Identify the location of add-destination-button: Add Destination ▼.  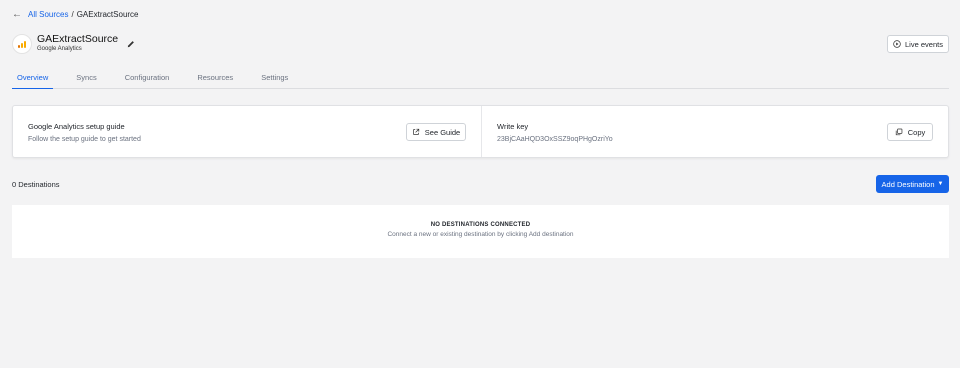
(912, 184).